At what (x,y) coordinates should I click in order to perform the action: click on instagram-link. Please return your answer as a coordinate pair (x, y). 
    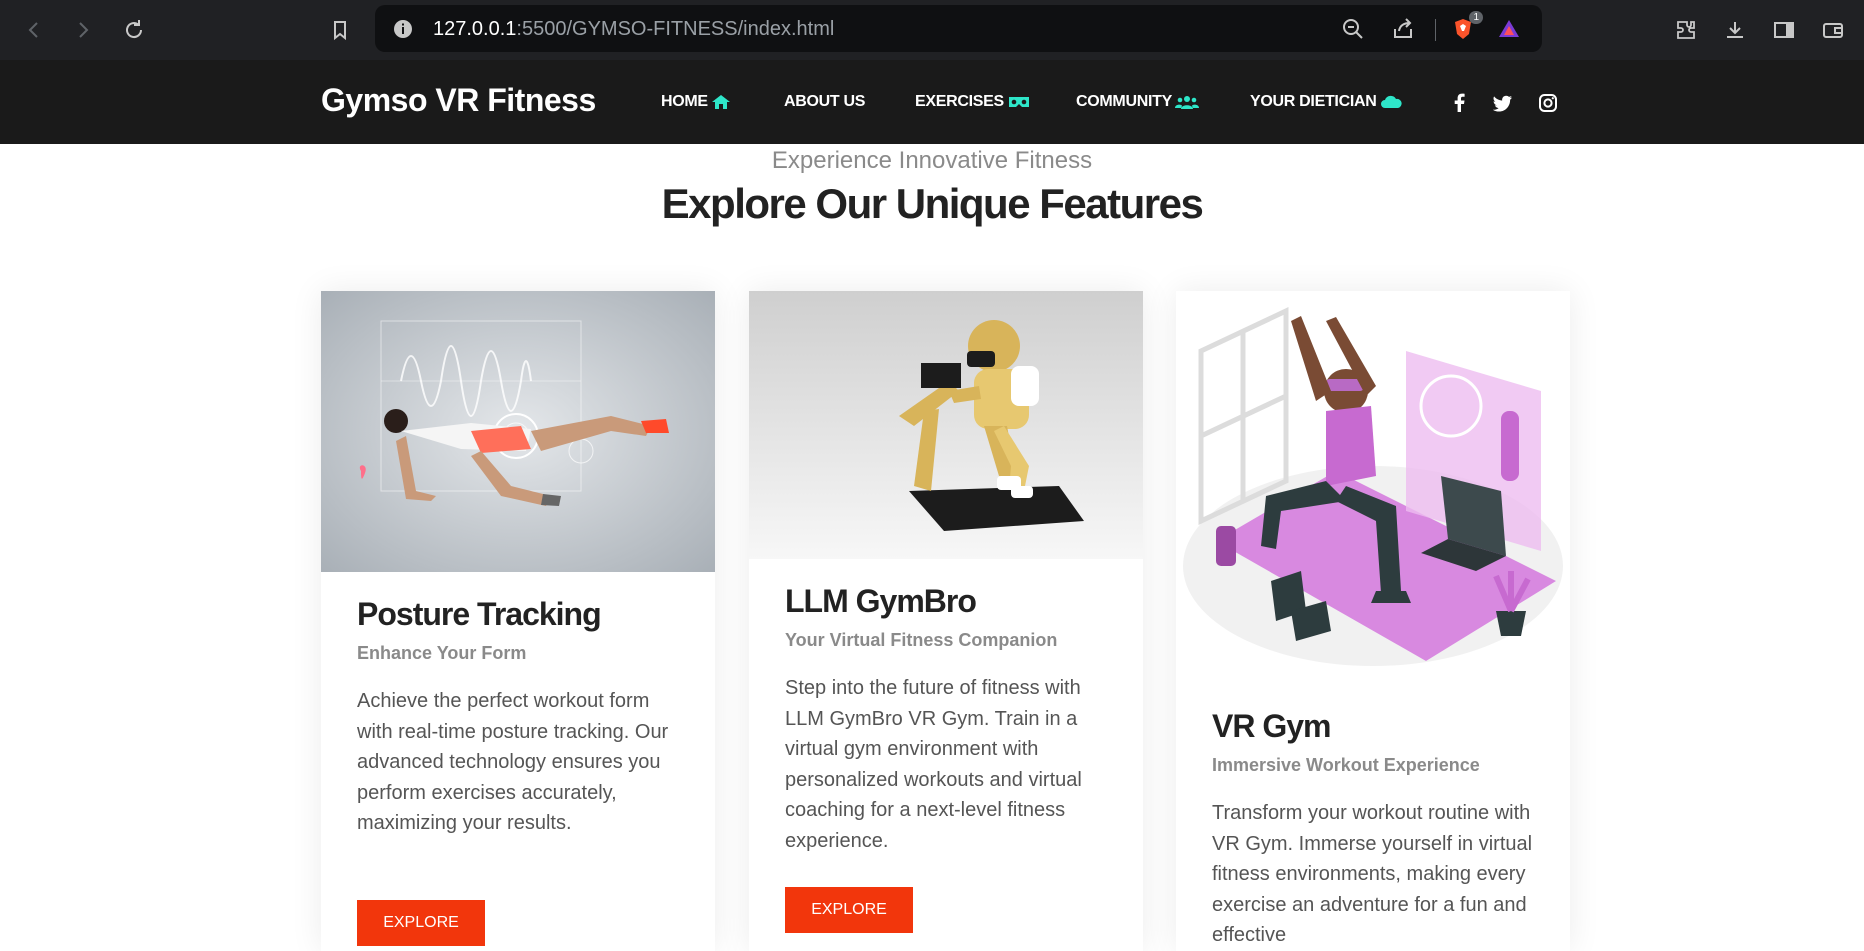
    Looking at the image, I should click on (1548, 103).